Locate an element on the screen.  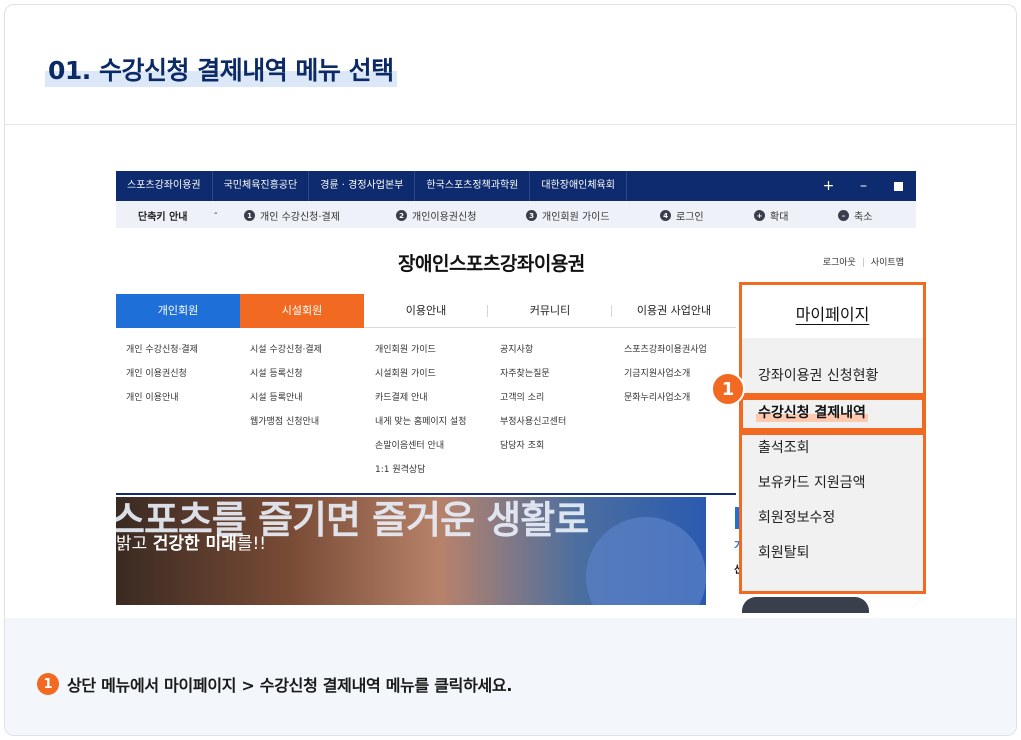
shortcut-key: + is located at coordinates (759, 215).